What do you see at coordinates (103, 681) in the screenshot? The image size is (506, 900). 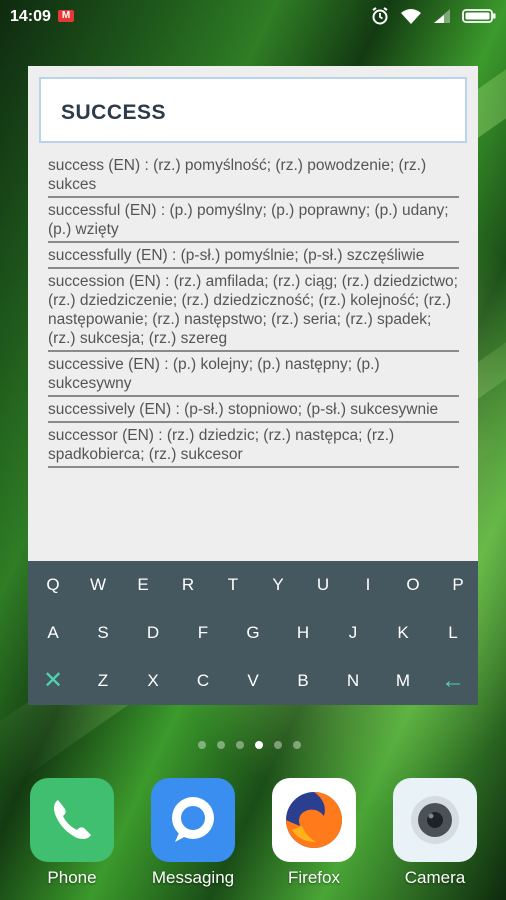 I see `key-z: Z` at bounding box center [103, 681].